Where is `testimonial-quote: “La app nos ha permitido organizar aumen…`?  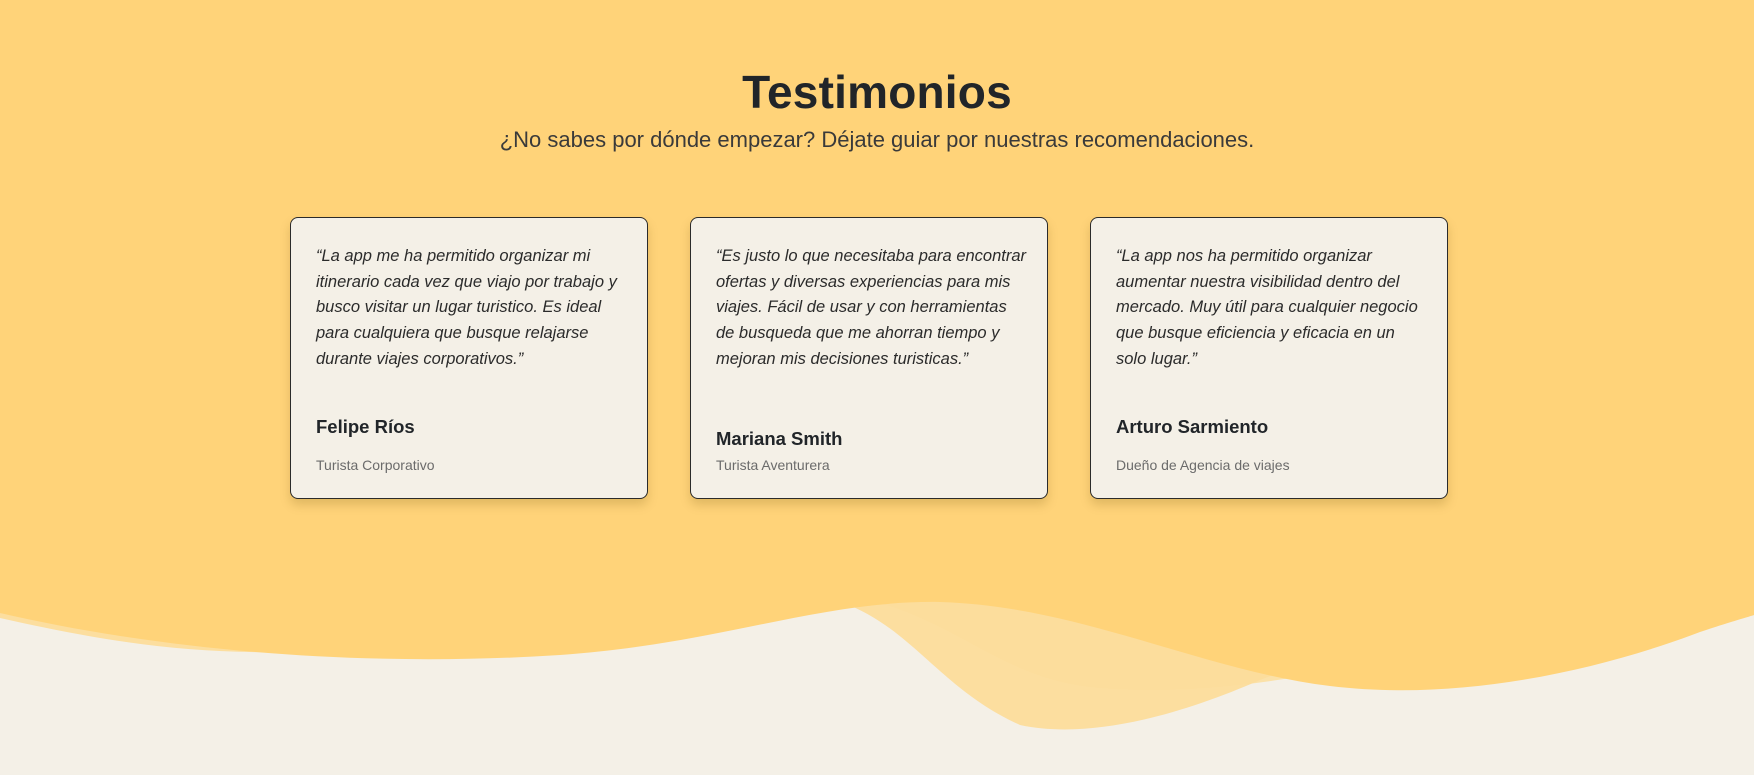
testimonial-quote: “La app nos ha permitido organizar aumen… is located at coordinates (1267, 307).